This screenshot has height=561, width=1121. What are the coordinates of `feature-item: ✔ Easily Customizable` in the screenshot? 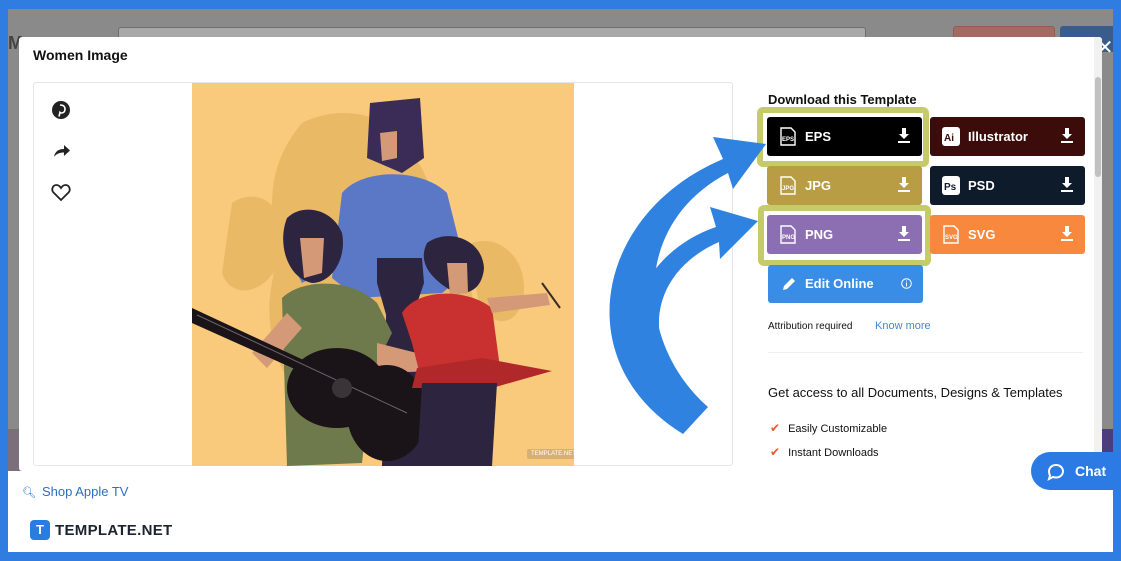 It's located at (828, 428).